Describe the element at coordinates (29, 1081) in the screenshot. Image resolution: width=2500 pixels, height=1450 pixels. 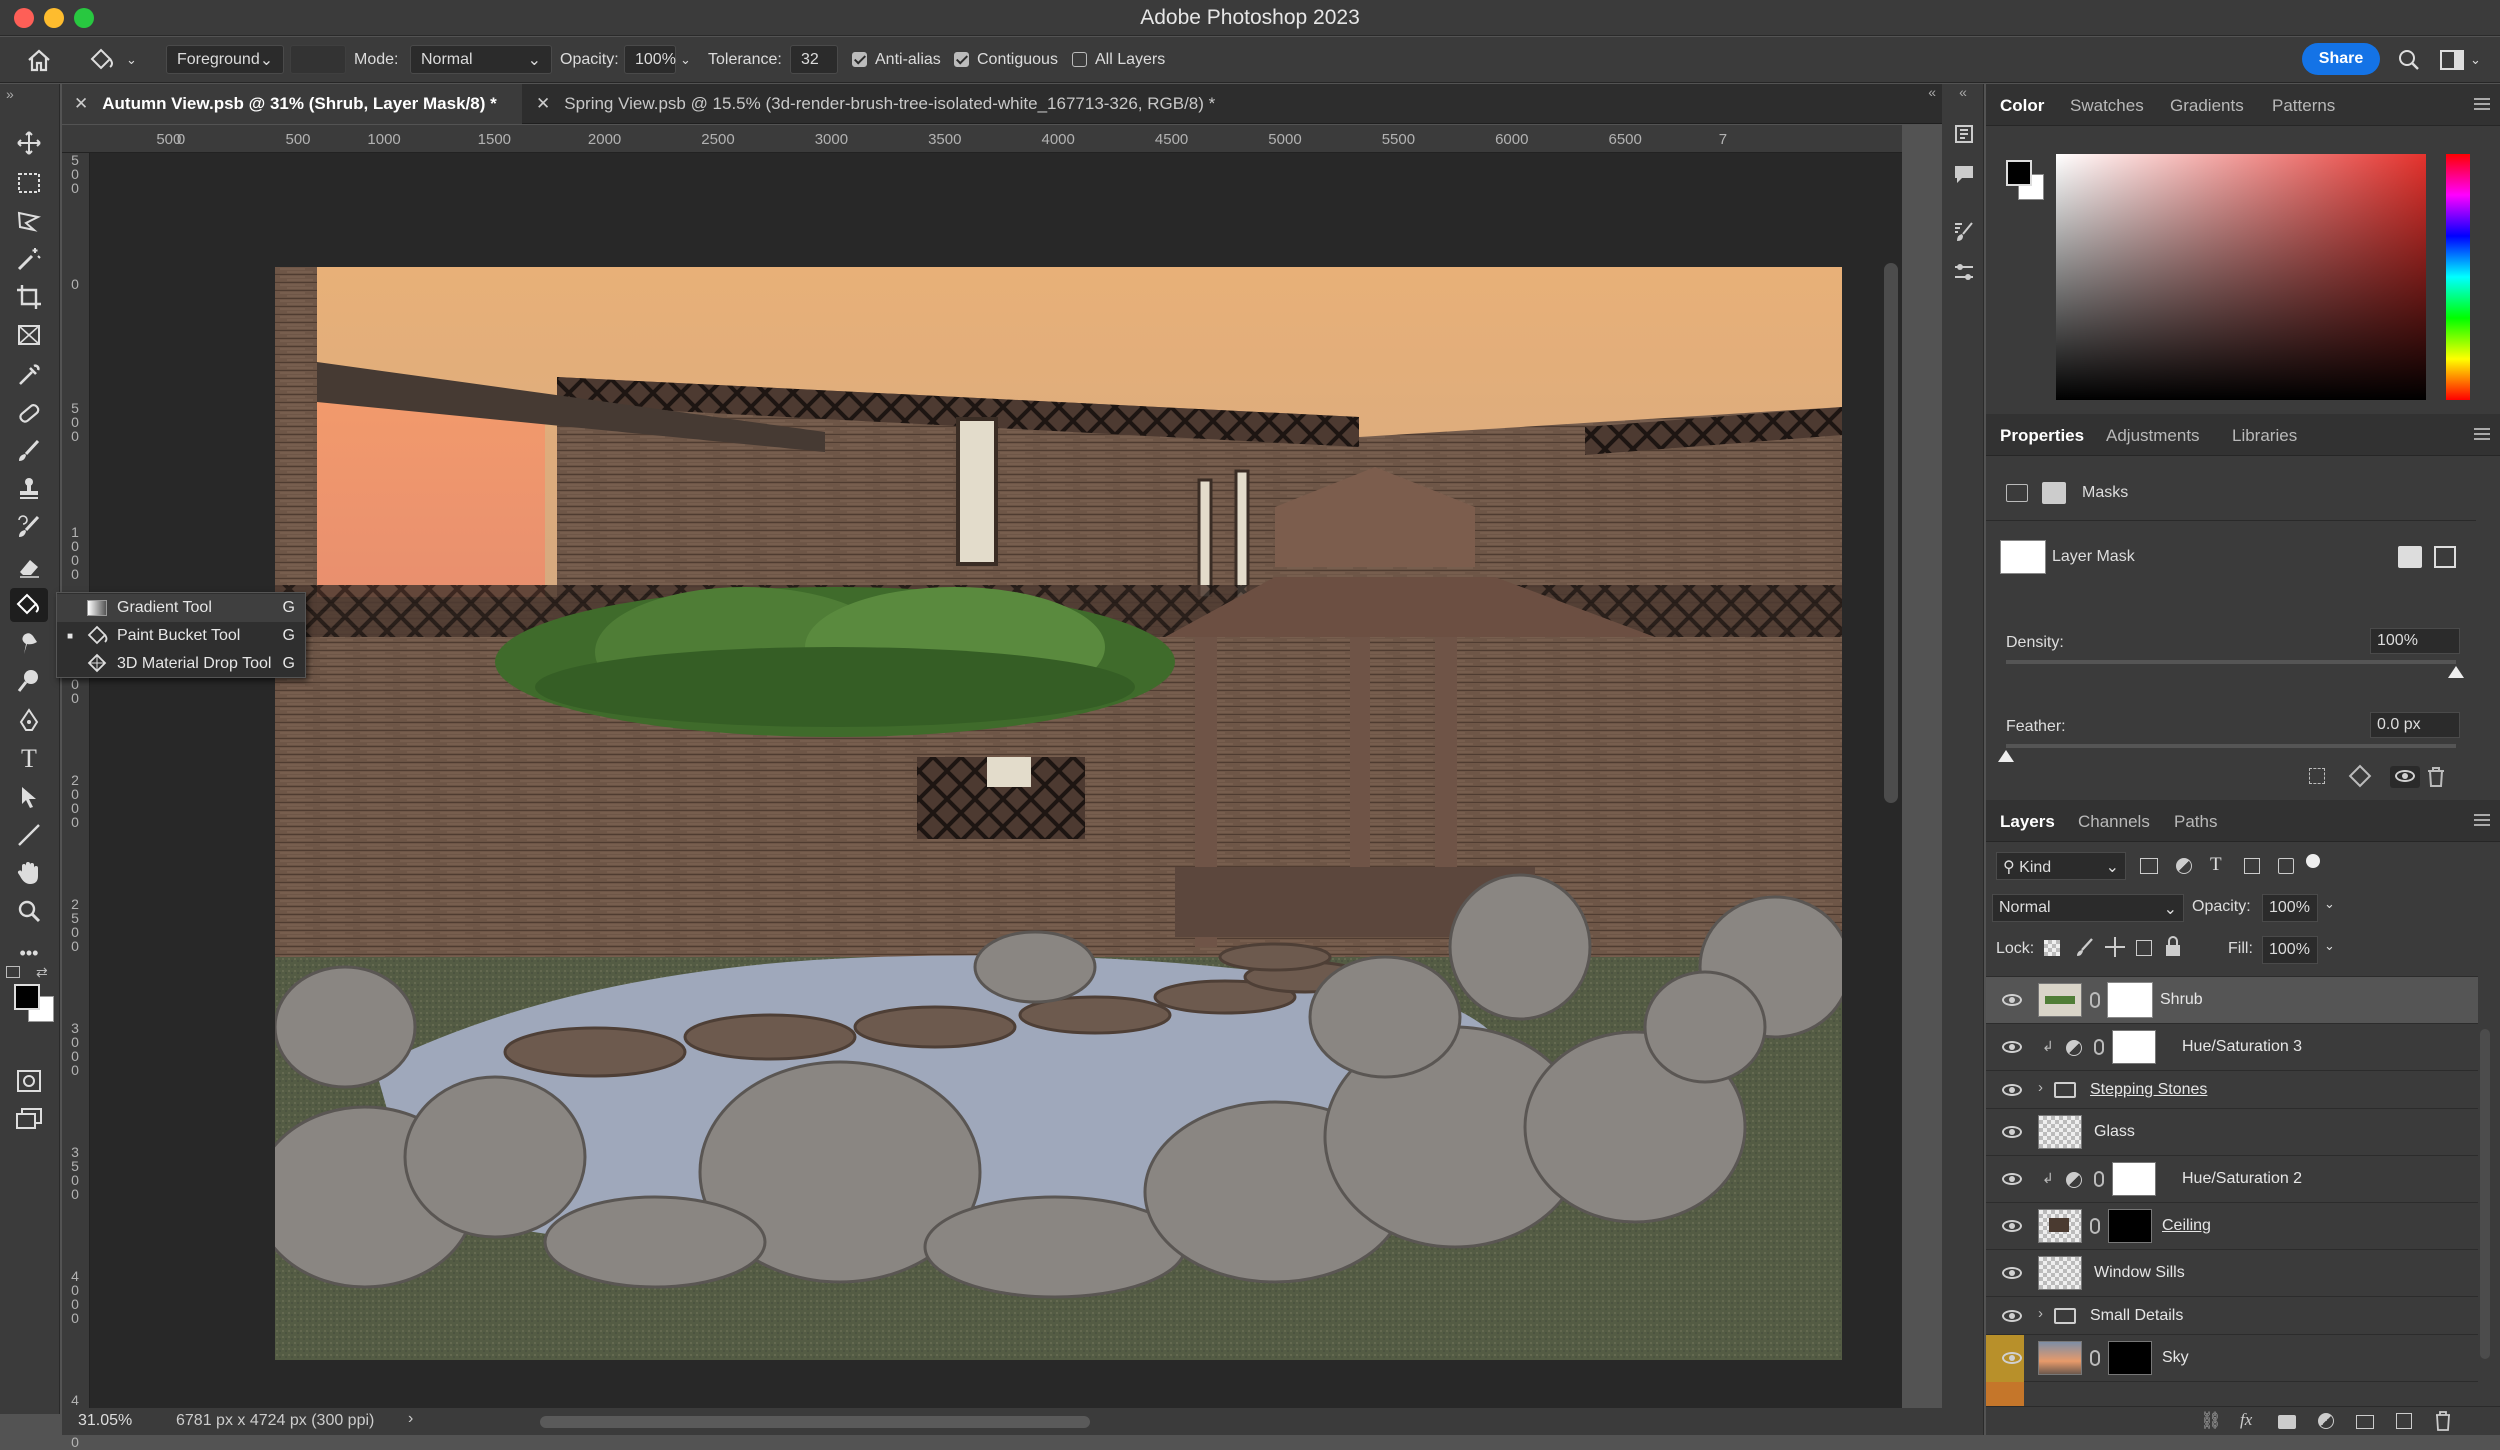
I see `quick-mask-button` at that location.